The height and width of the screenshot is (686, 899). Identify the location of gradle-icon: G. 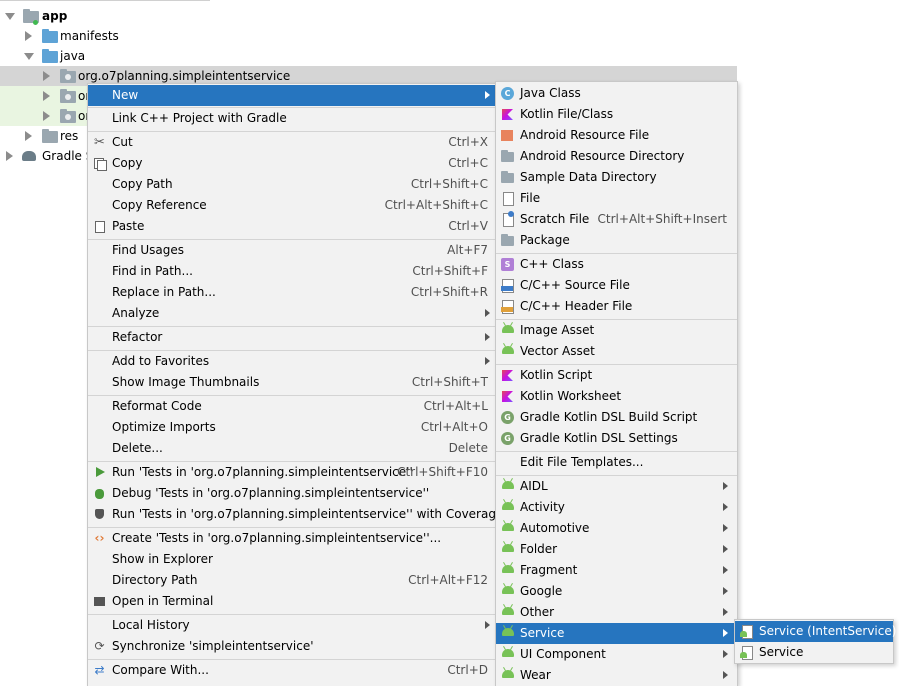
(507, 417).